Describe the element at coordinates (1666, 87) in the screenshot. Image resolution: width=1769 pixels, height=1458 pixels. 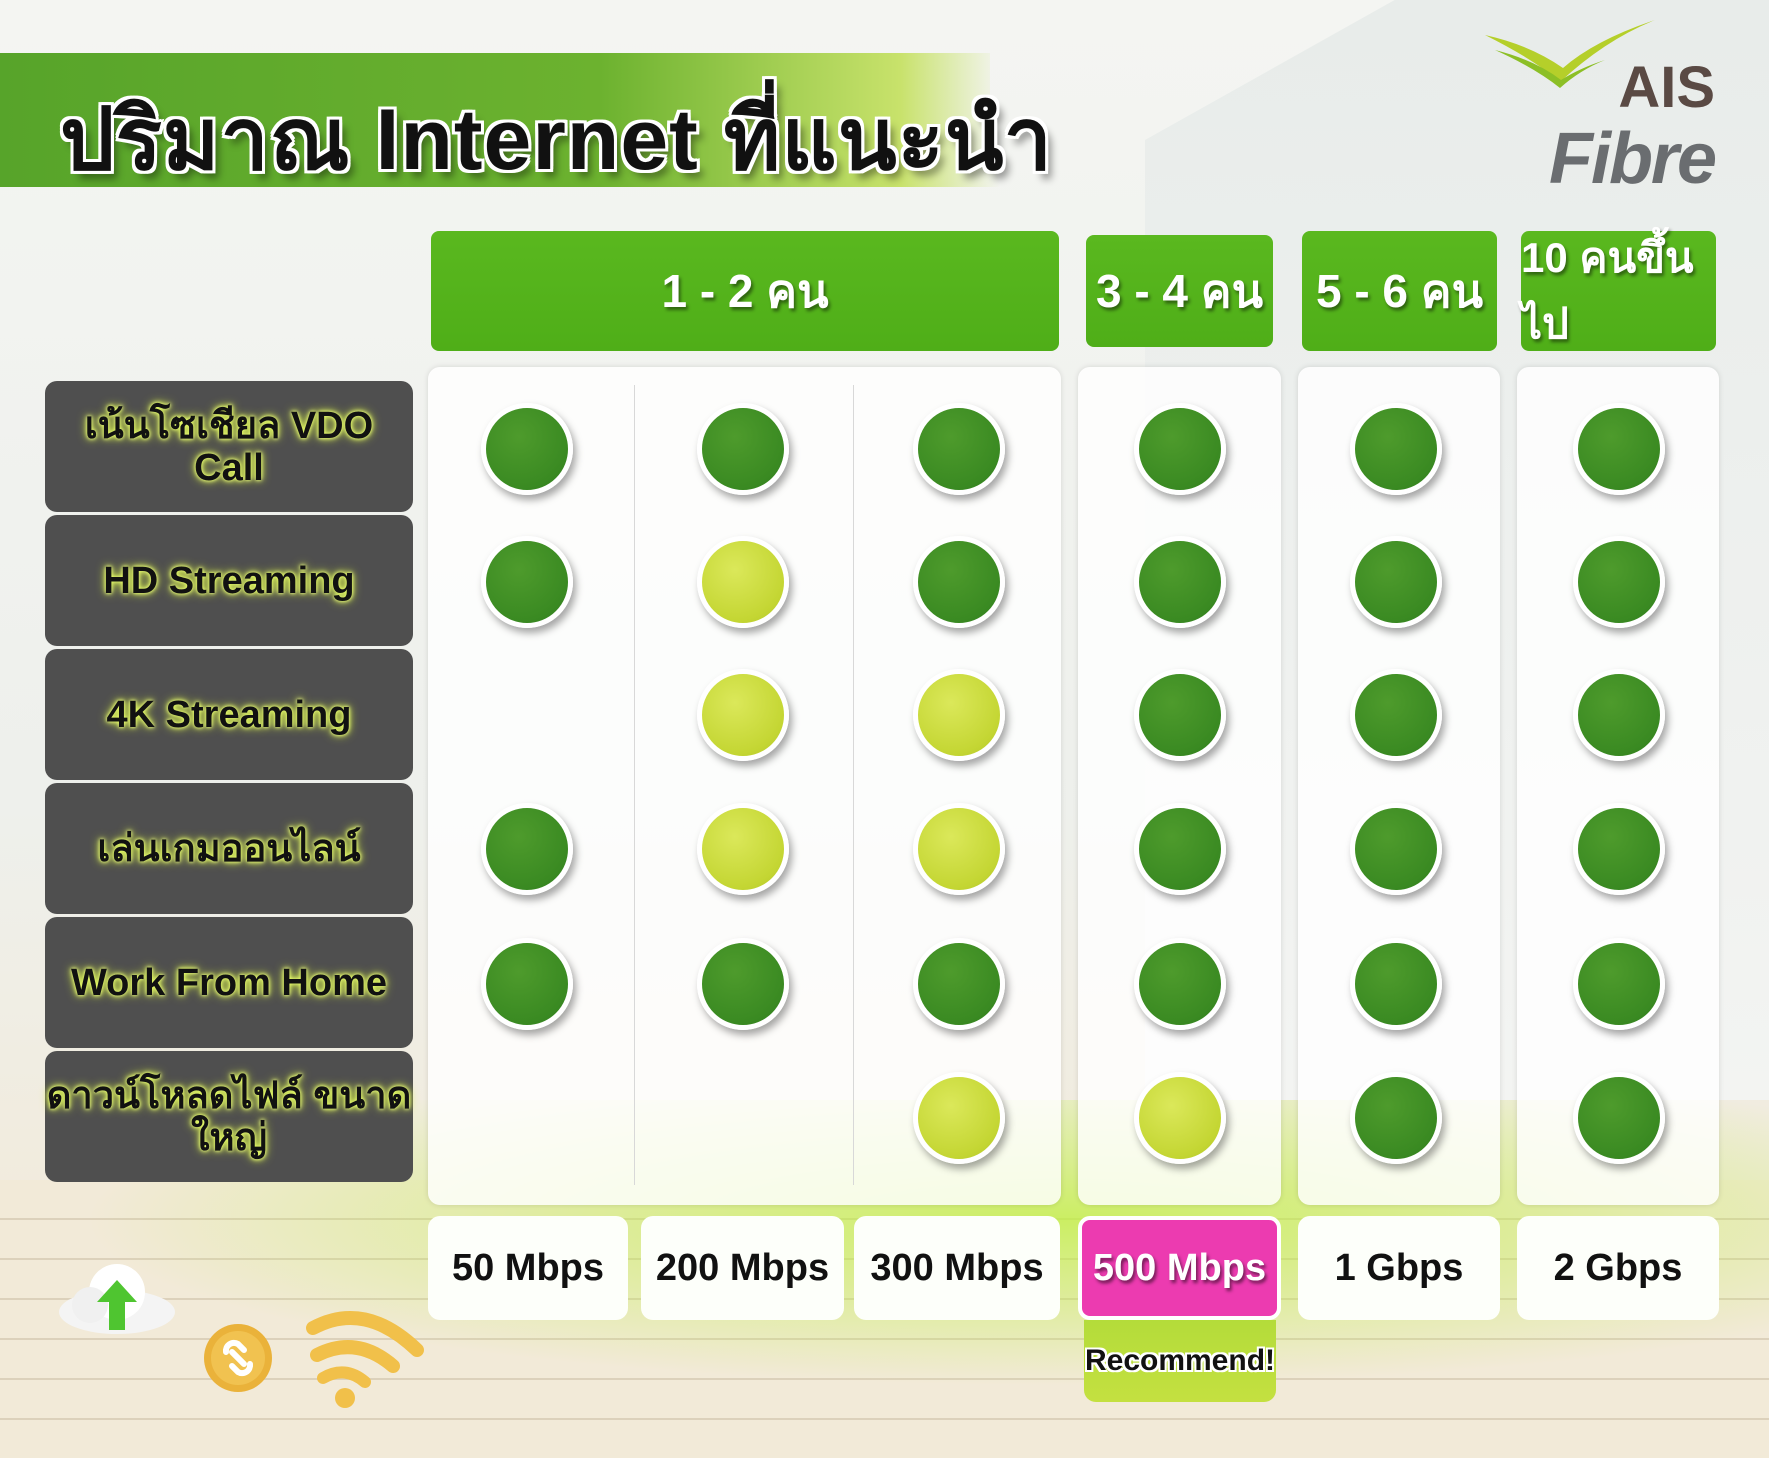
I see `logo-ais-text: AIS` at that location.